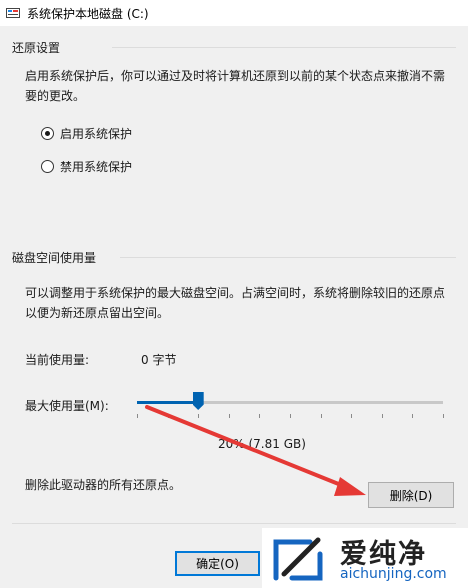 The width and height of the screenshot is (468, 588). I want to click on disk-description-line-2: 以便为新还原点留出空间。, so click(97, 313).